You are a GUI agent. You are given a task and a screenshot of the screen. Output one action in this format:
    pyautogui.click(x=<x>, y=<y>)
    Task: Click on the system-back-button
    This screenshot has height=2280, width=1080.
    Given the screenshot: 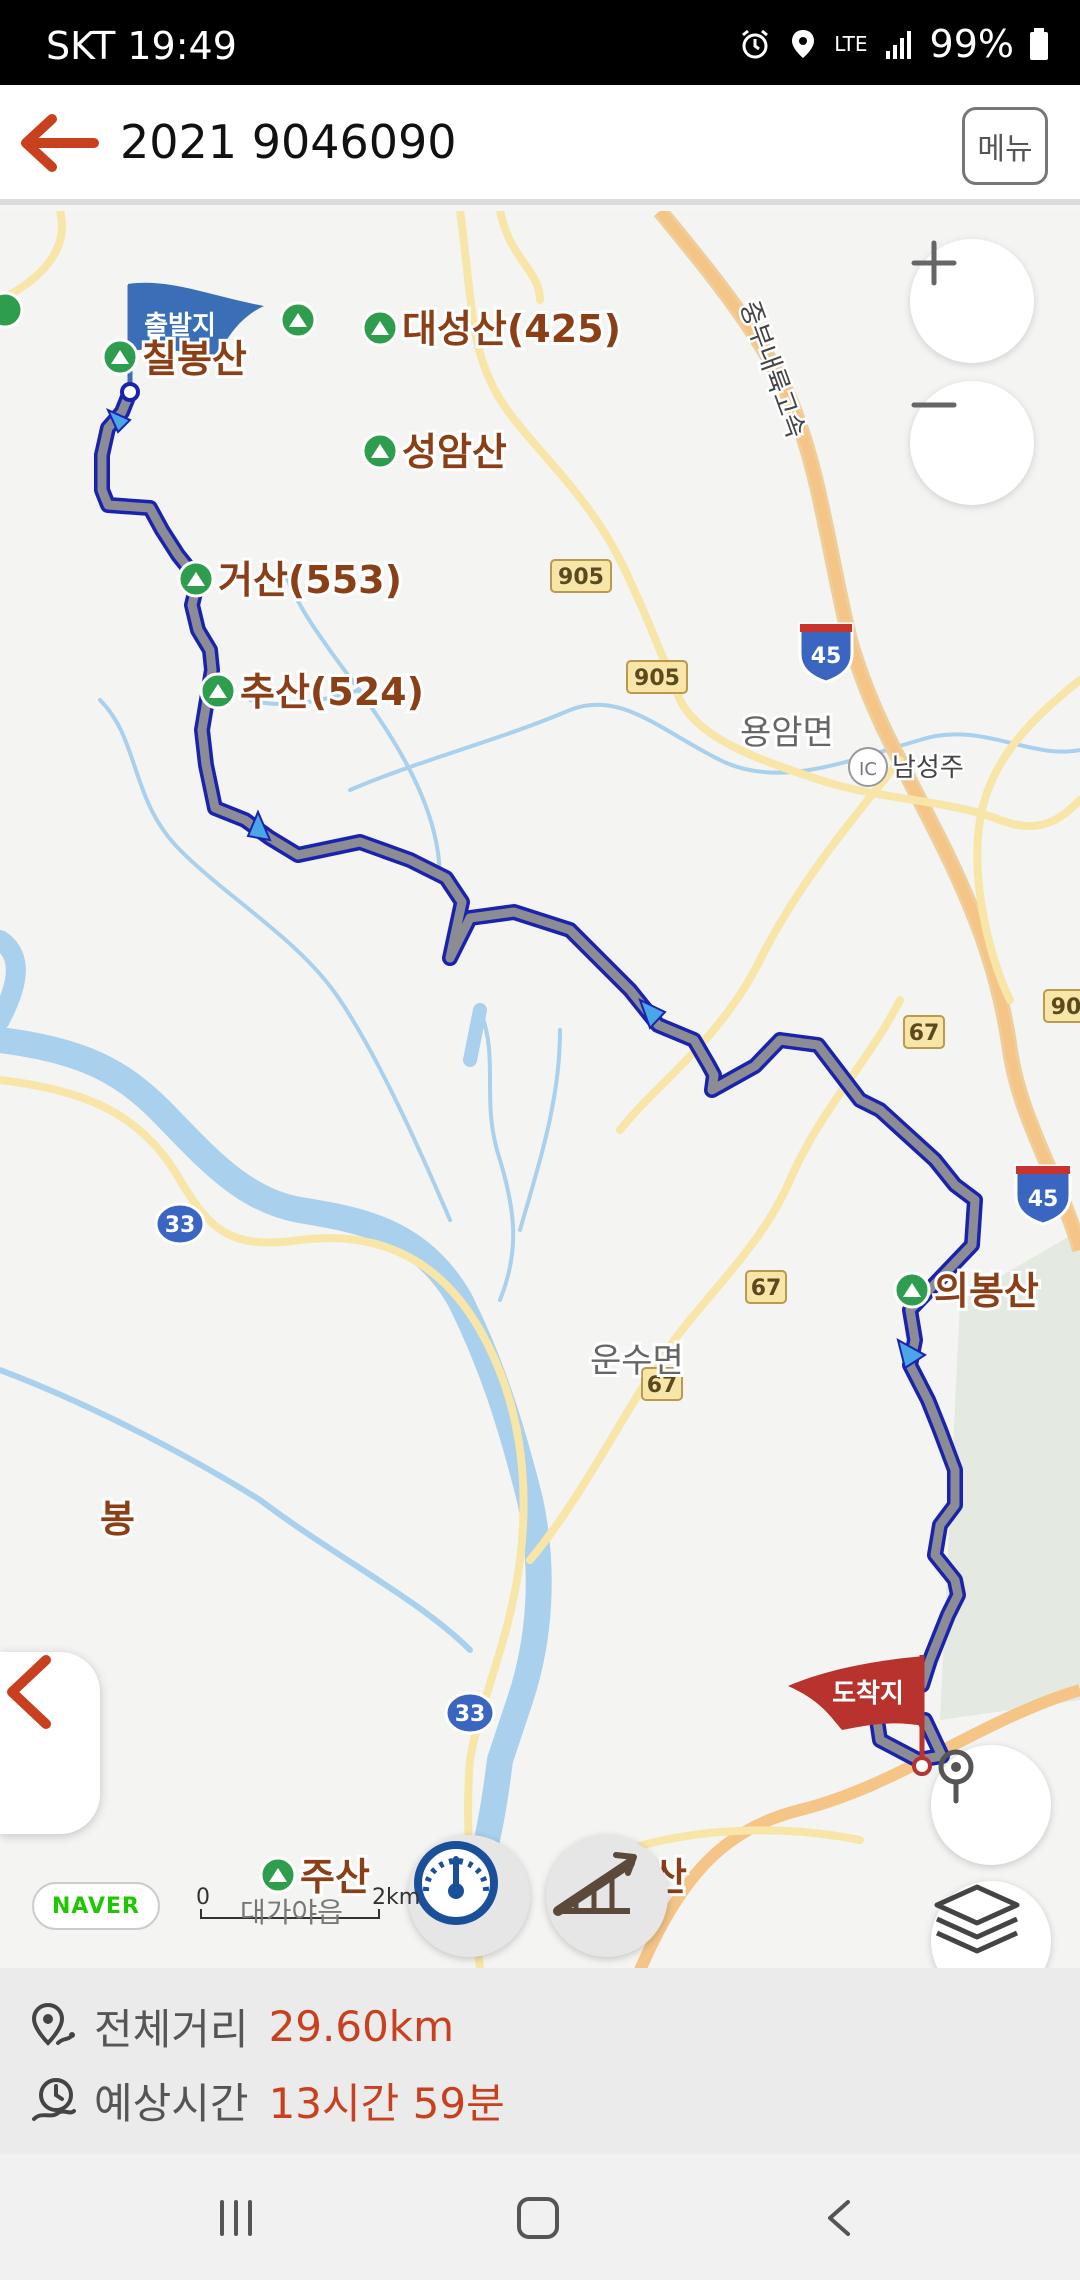 What is the action you would take?
    pyautogui.click(x=840, y=2218)
    